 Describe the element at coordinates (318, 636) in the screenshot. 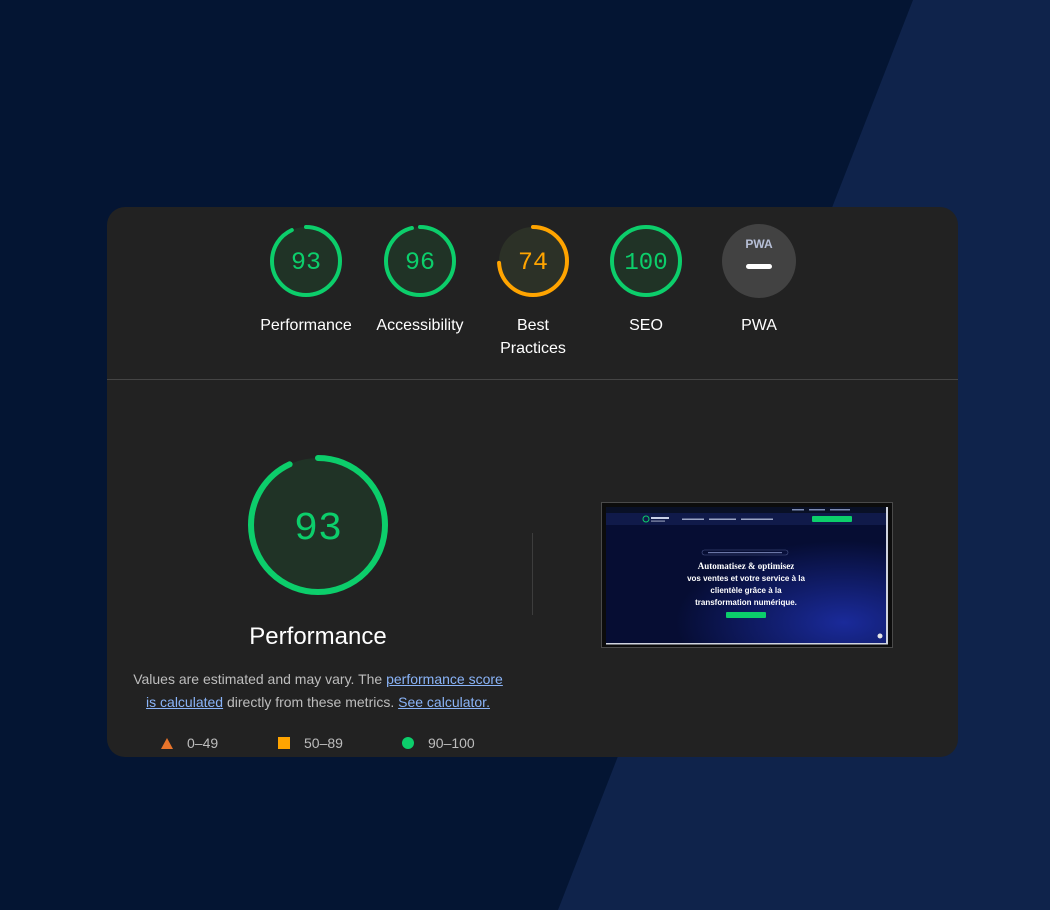

I see `performance-title: Performance` at that location.